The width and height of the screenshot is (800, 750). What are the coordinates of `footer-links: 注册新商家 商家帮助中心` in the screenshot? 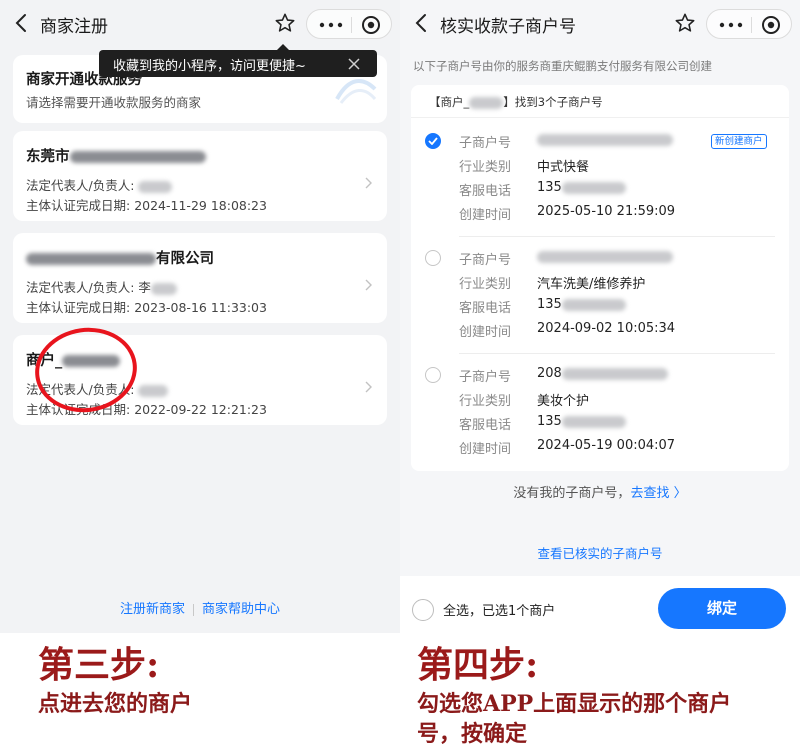 It's located at (200, 607).